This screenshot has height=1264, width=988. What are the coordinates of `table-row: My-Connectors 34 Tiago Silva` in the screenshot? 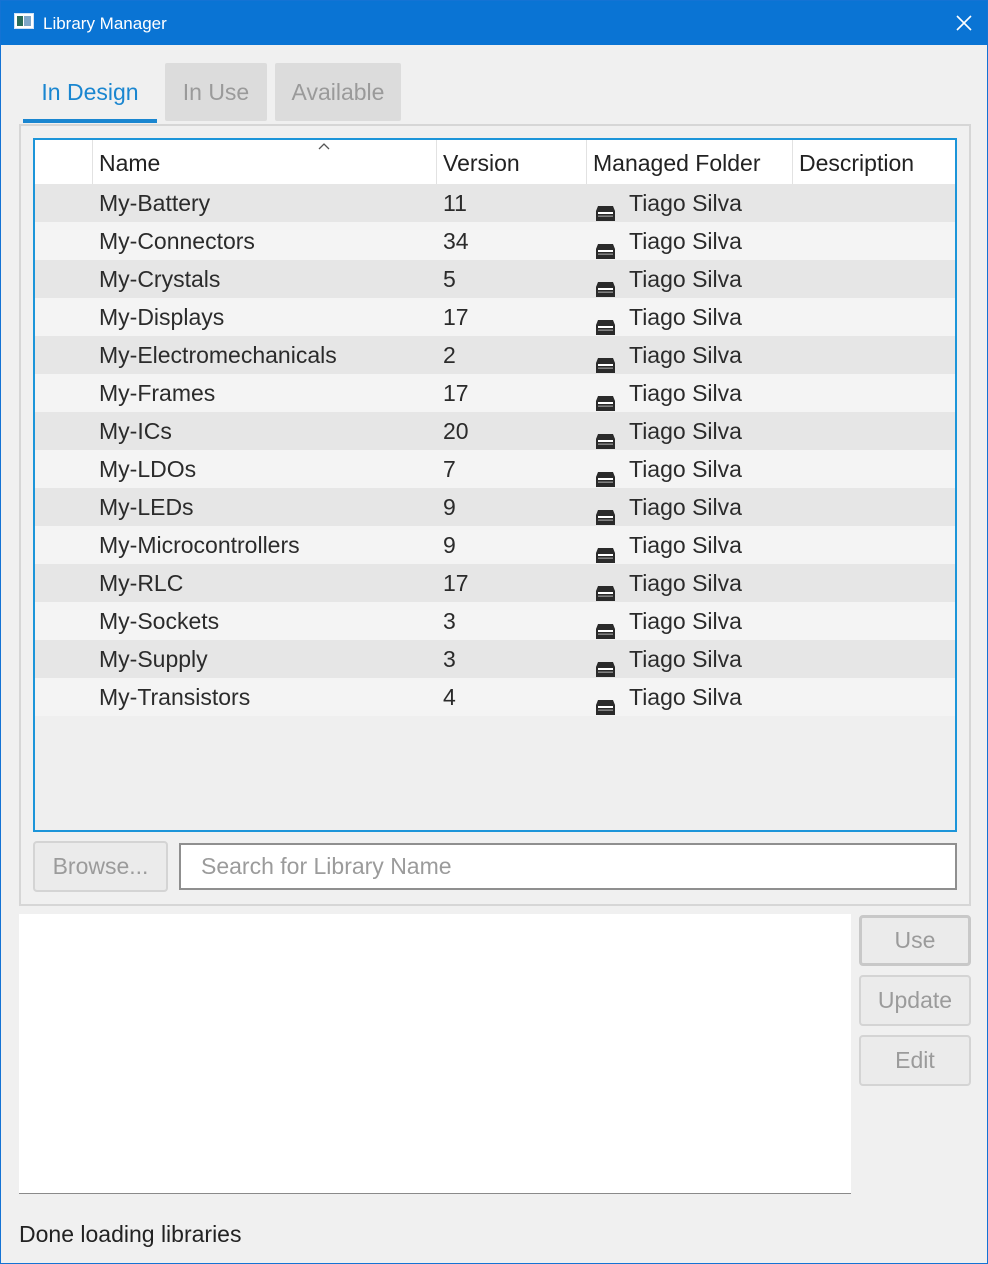 It's located at (495, 241).